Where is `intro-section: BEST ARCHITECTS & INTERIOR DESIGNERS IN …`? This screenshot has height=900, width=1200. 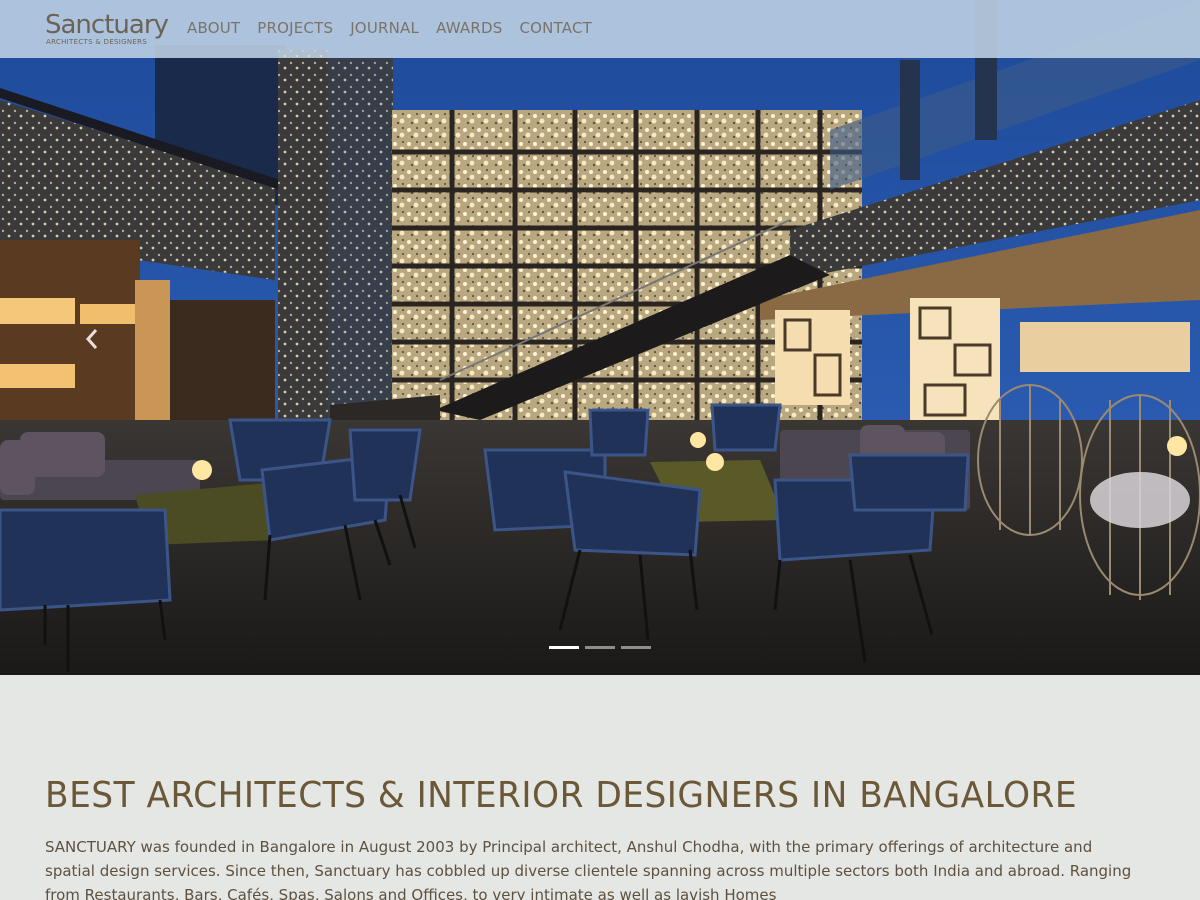 intro-section: BEST ARCHITECTS & INTERIOR DESIGNERS IN … is located at coordinates (605, 837).